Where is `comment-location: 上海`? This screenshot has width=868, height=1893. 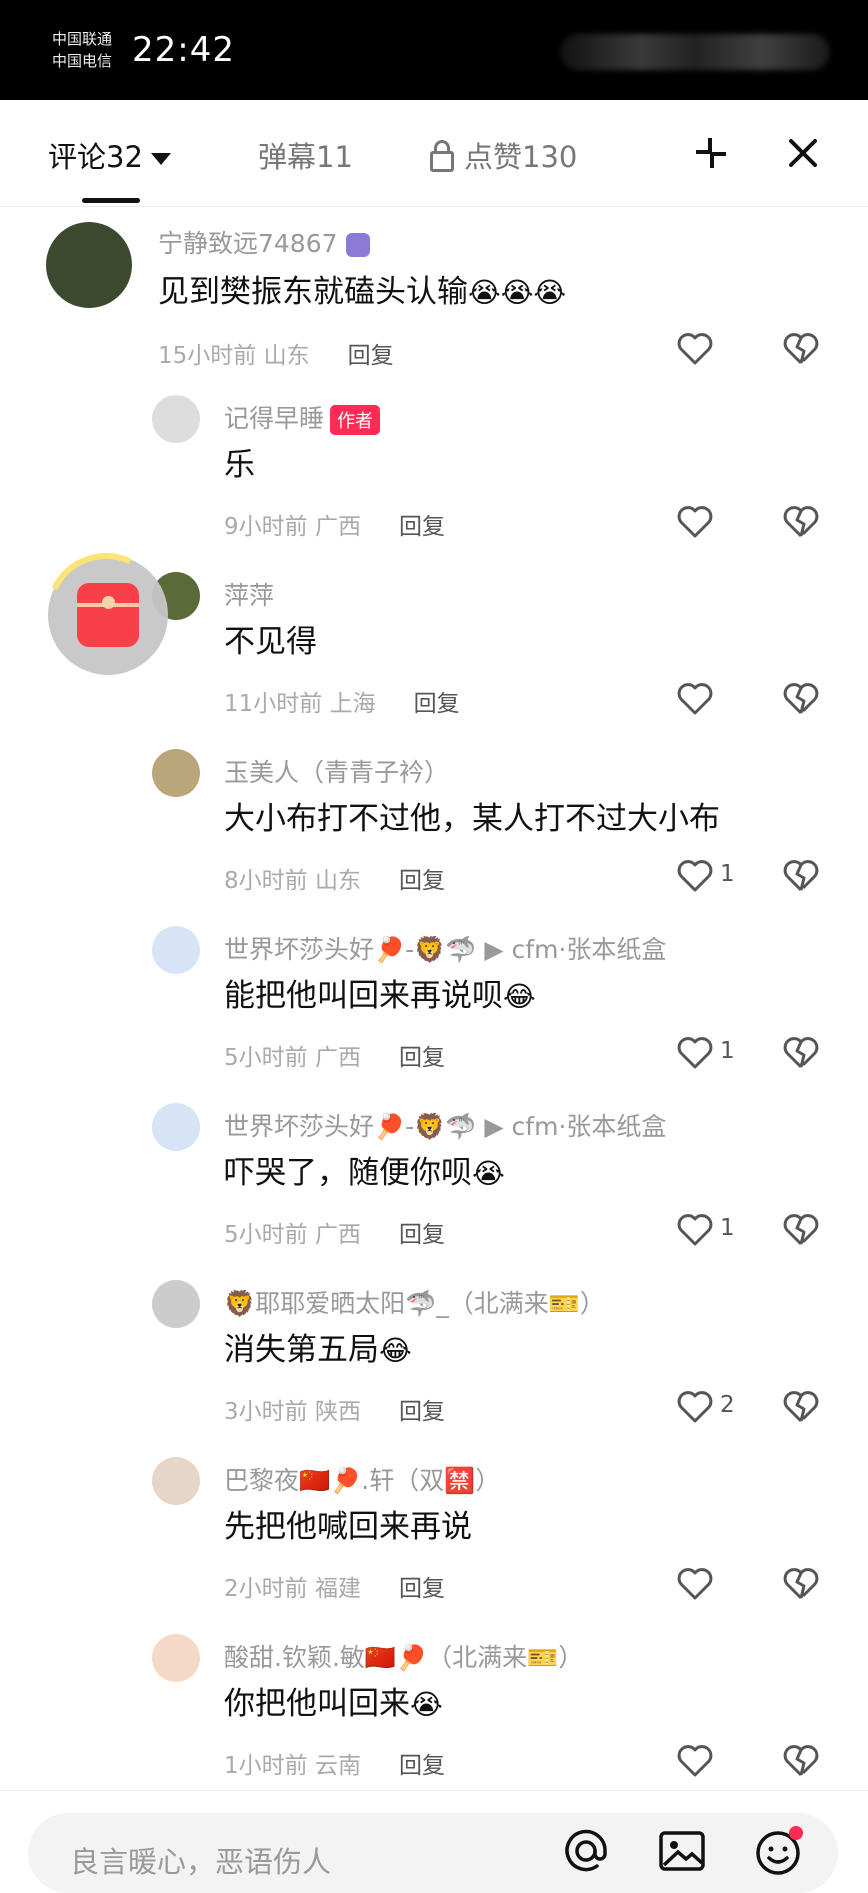 comment-location: 上海 is located at coordinates (352, 704).